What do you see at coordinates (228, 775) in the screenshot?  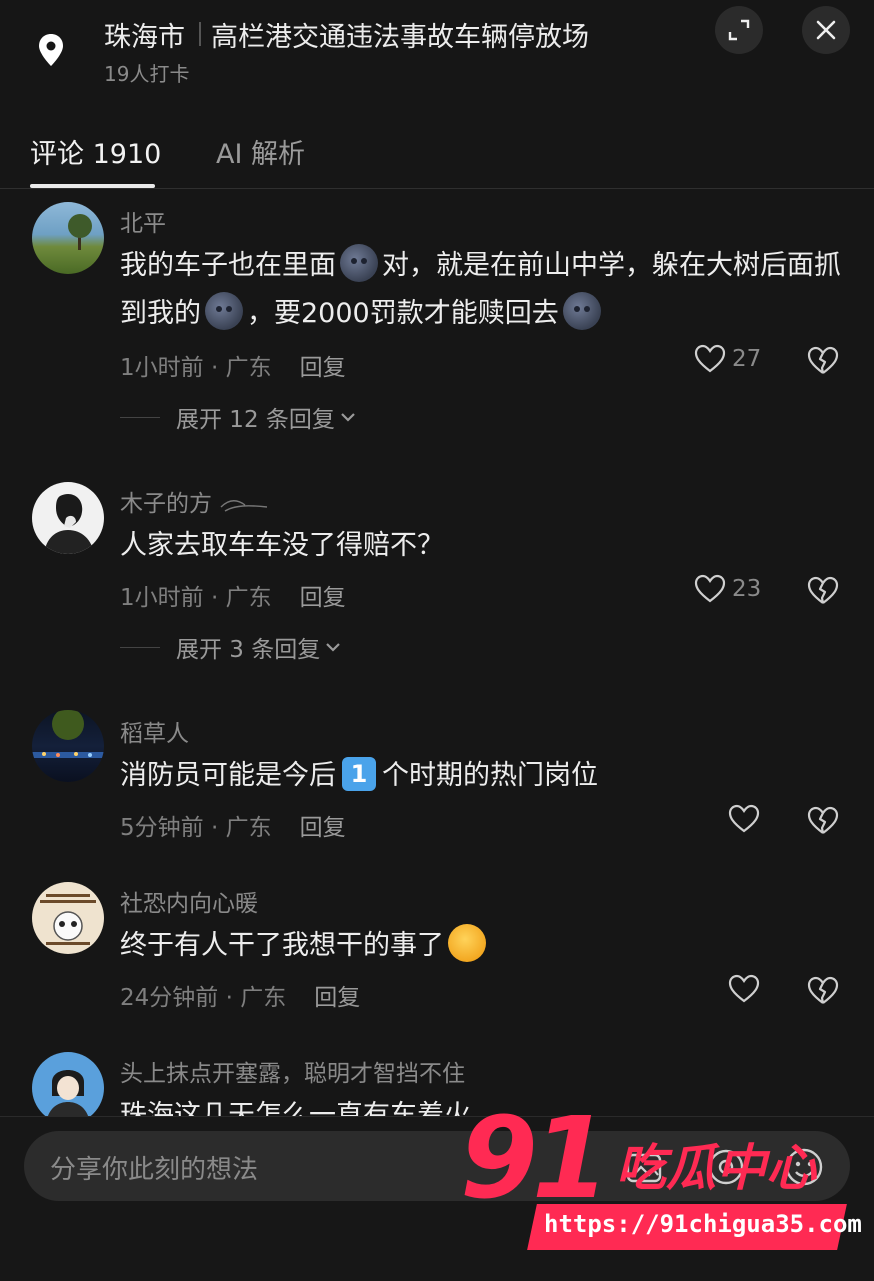 I see `comment-text-part: 消防员可能是今后` at bounding box center [228, 775].